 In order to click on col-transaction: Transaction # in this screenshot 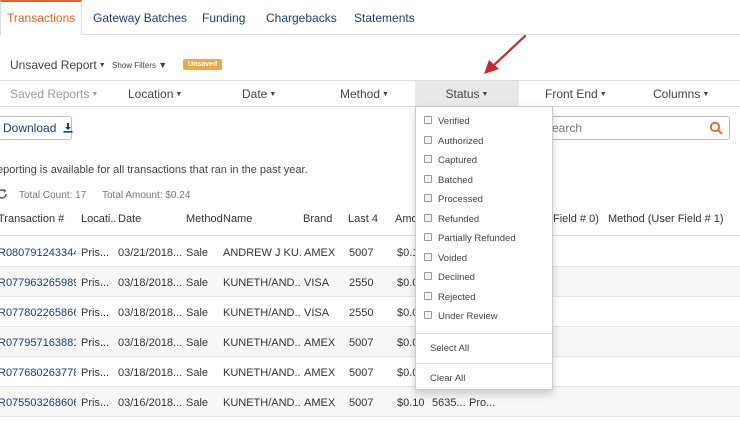, I will do `click(37, 219)`.